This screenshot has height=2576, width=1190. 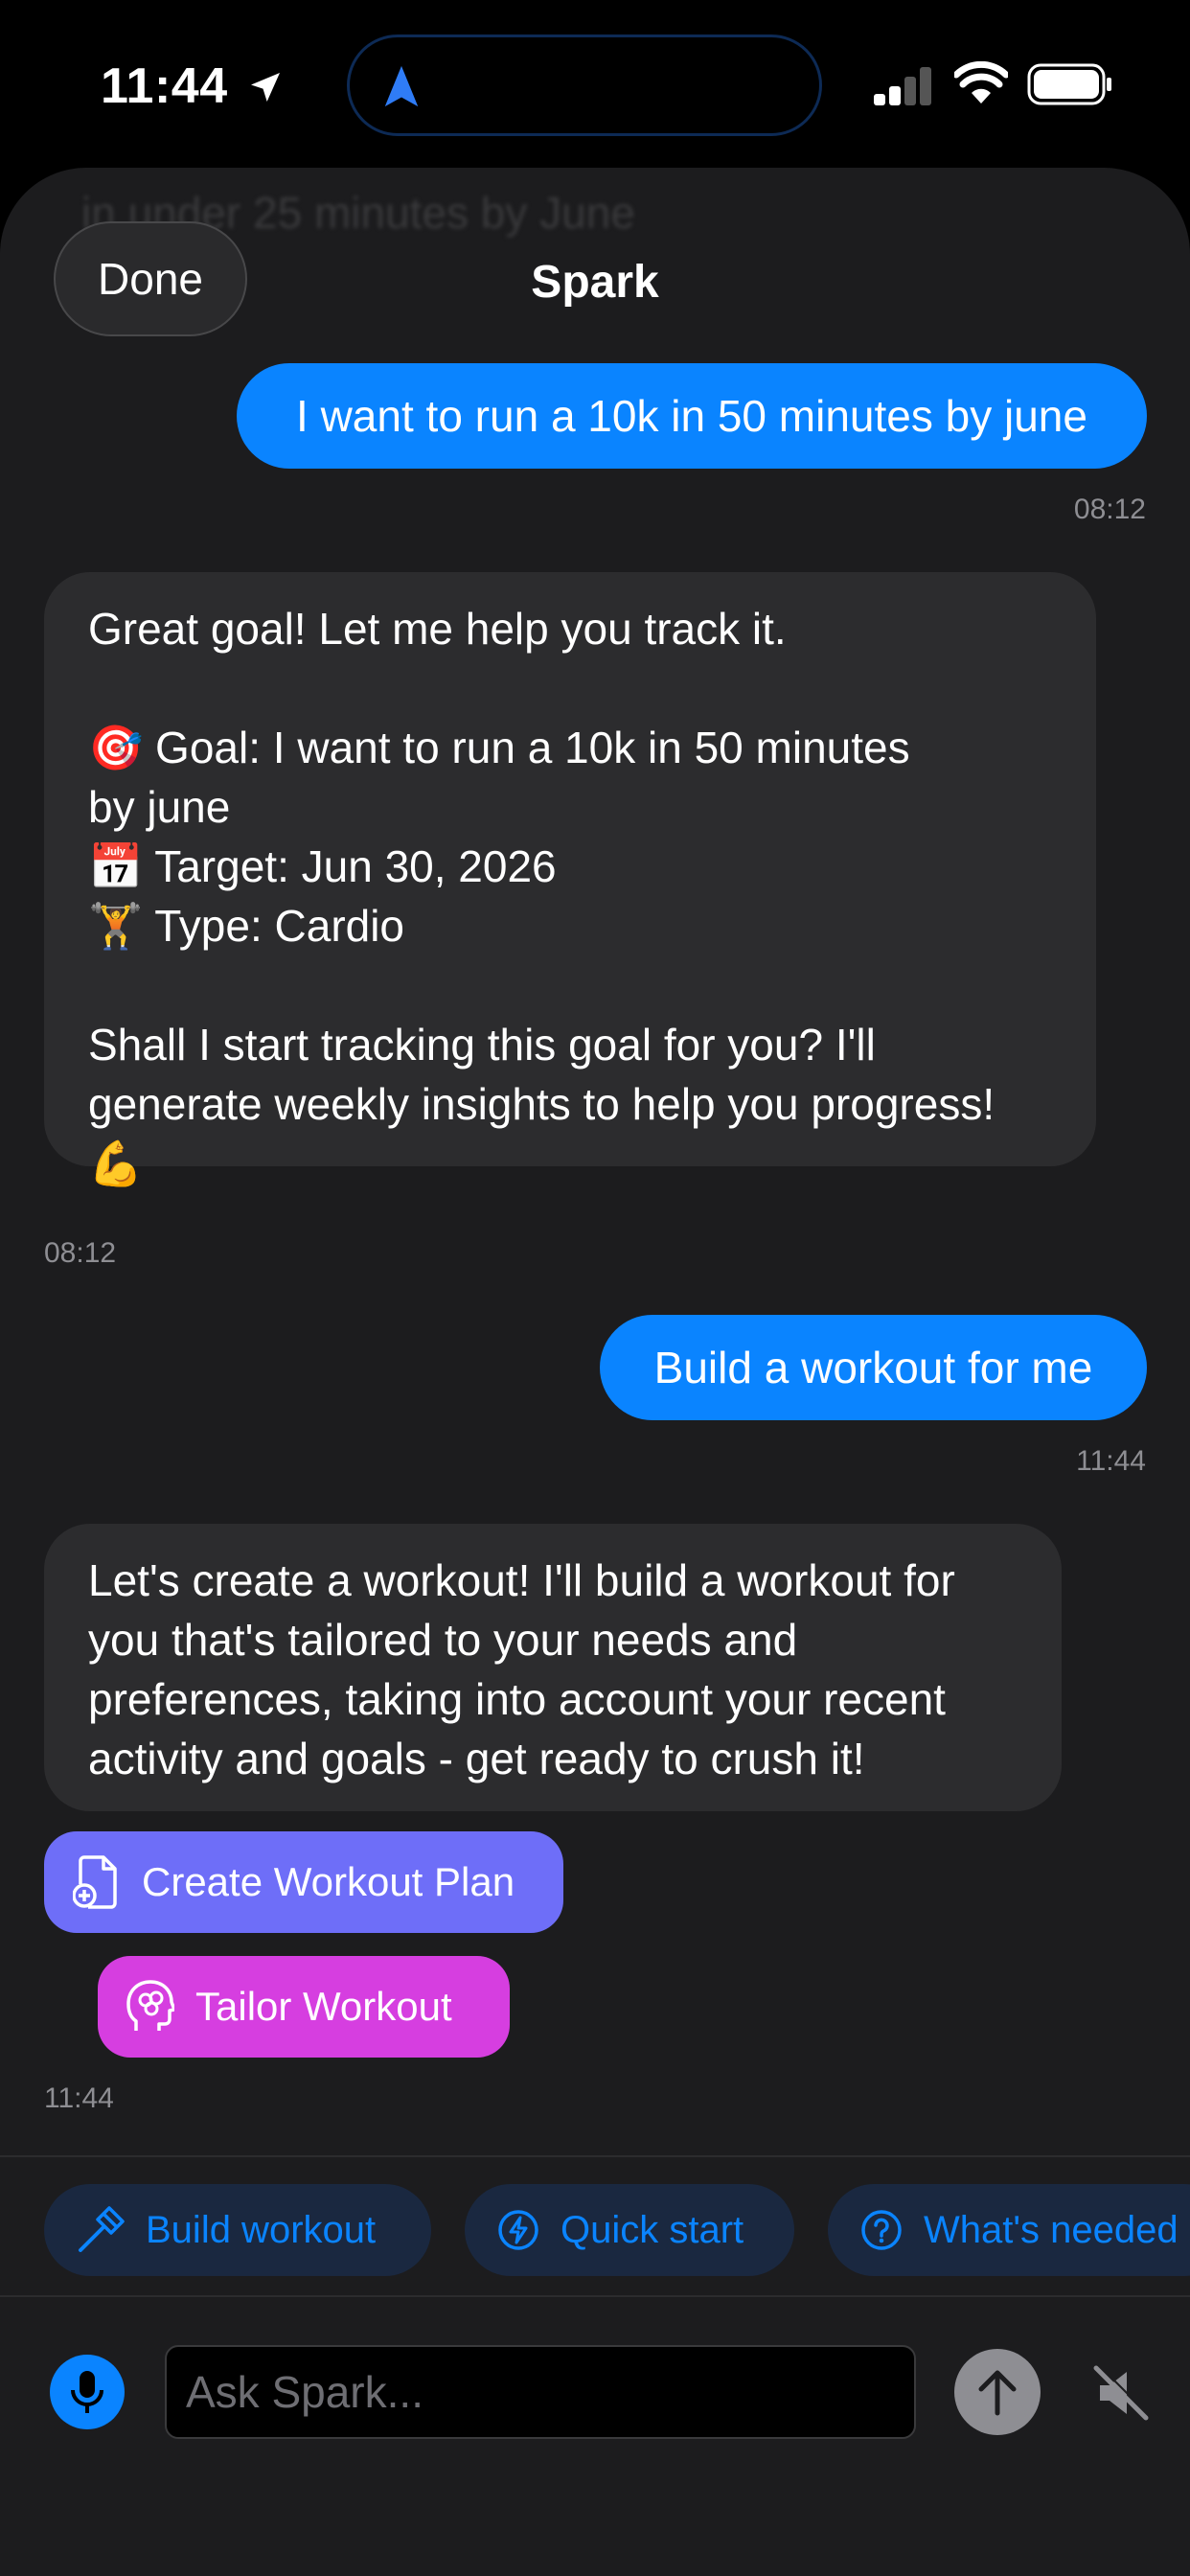 I want to click on dynamic-island, so click(x=585, y=85).